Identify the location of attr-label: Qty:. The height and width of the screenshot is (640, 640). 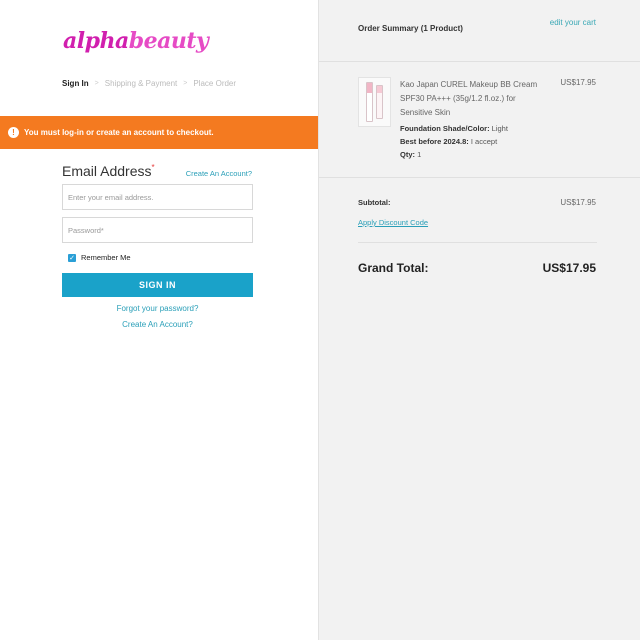
(407, 154).